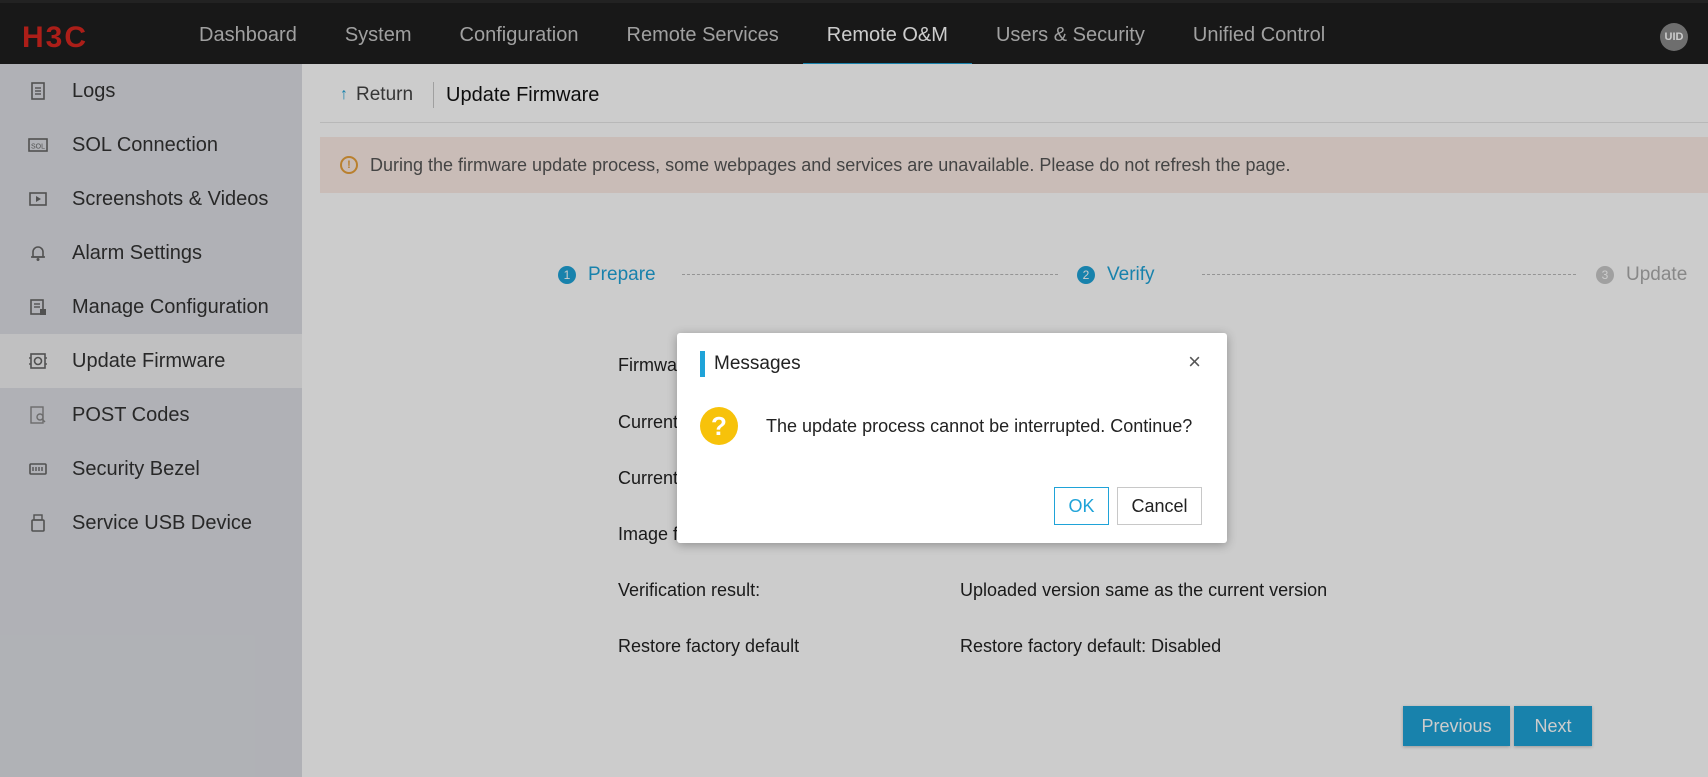 The image size is (1708, 777). Describe the element at coordinates (1194, 362) in the screenshot. I see `close-icon: ×` at that location.